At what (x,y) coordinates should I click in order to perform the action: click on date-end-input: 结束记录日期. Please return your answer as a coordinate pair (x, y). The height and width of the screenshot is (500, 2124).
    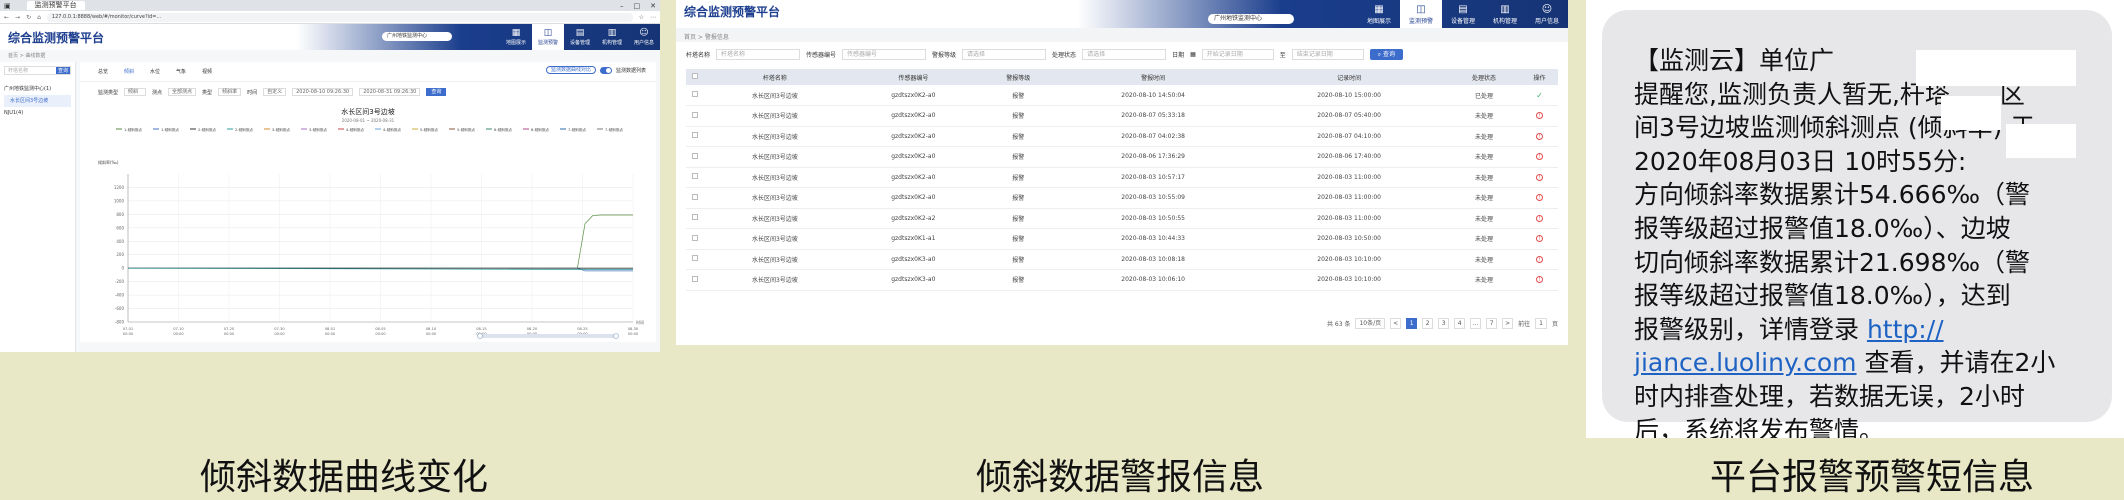
    Looking at the image, I should click on (1327, 54).